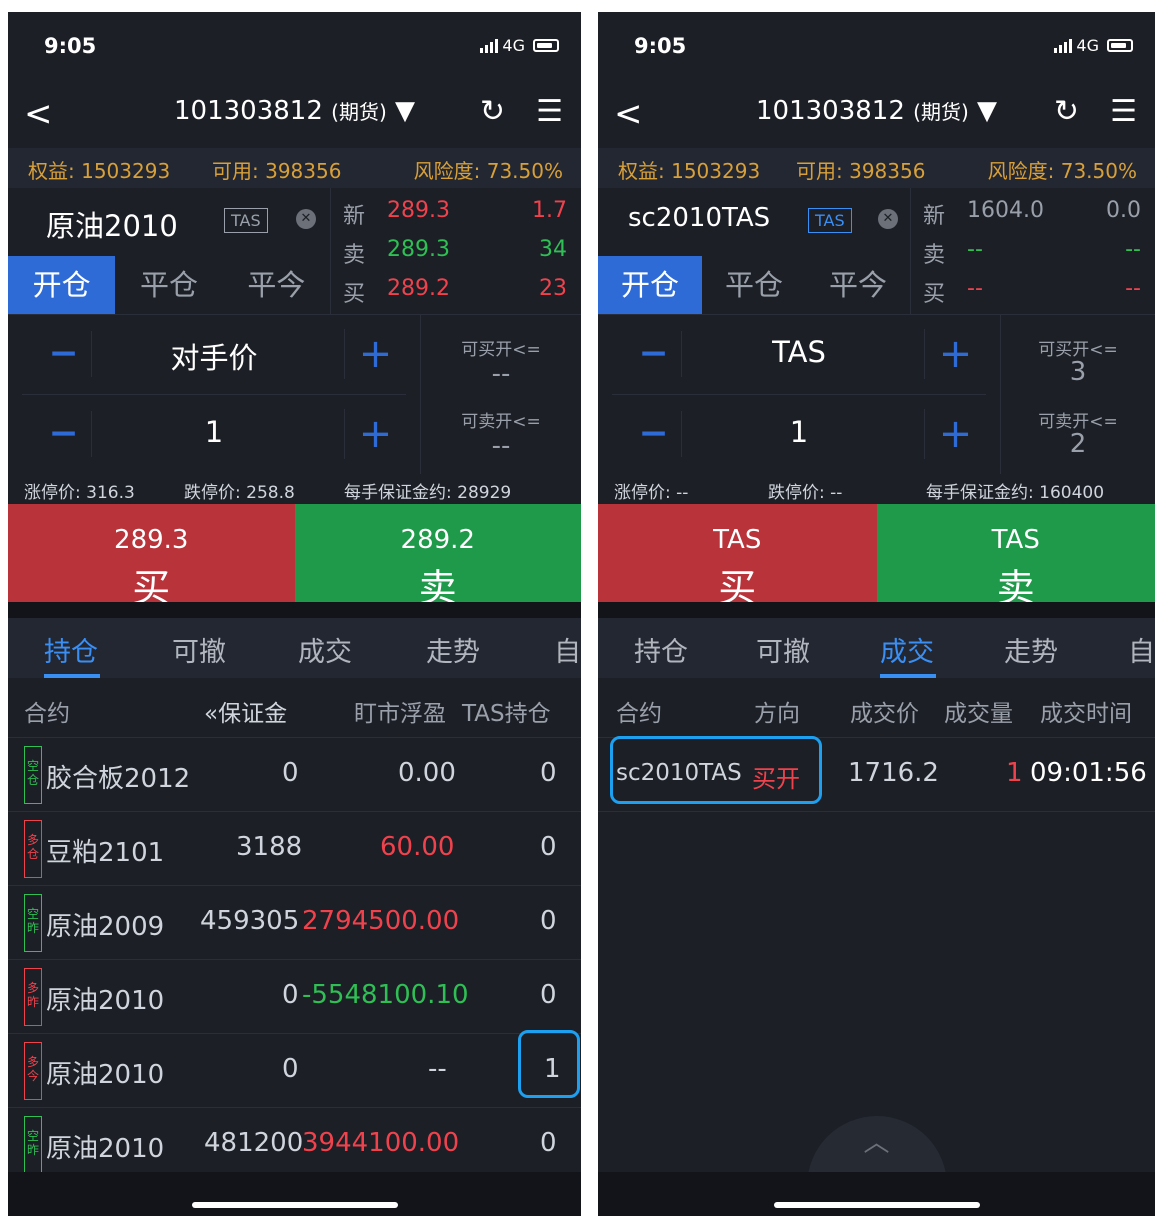  Describe the element at coordinates (716, 770) in the screenshot. I see `highlight-box` at that location.